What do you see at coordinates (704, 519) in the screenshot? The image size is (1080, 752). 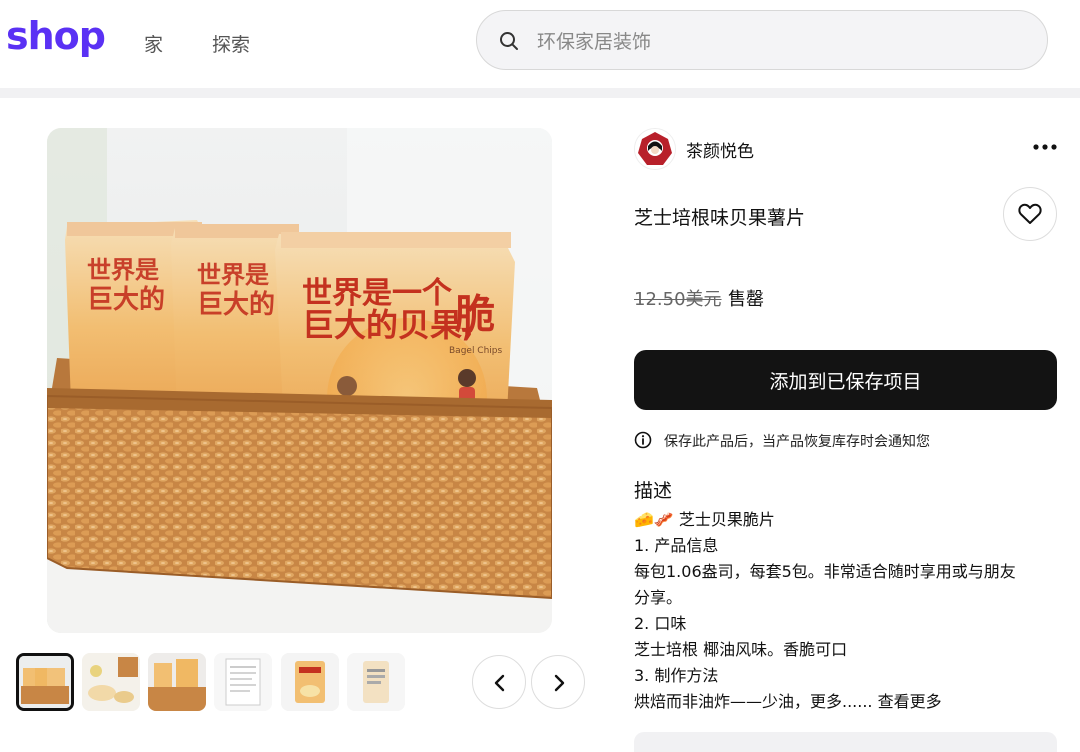 I see `description-line: 🧀🥓 芝士贝果脆片` at bounding box center [704, 519].